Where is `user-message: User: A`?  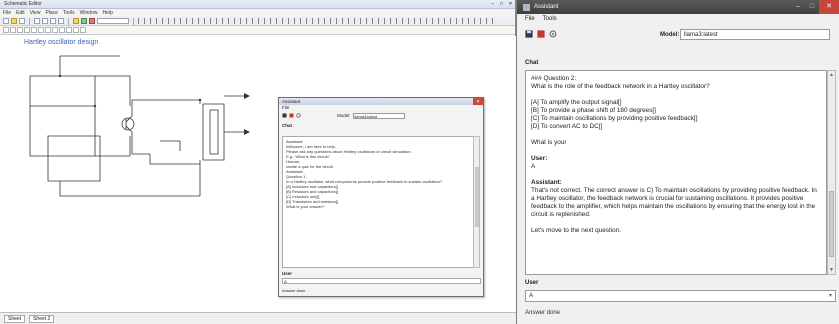 user-message: User: A is located at coordinates (676, 163).